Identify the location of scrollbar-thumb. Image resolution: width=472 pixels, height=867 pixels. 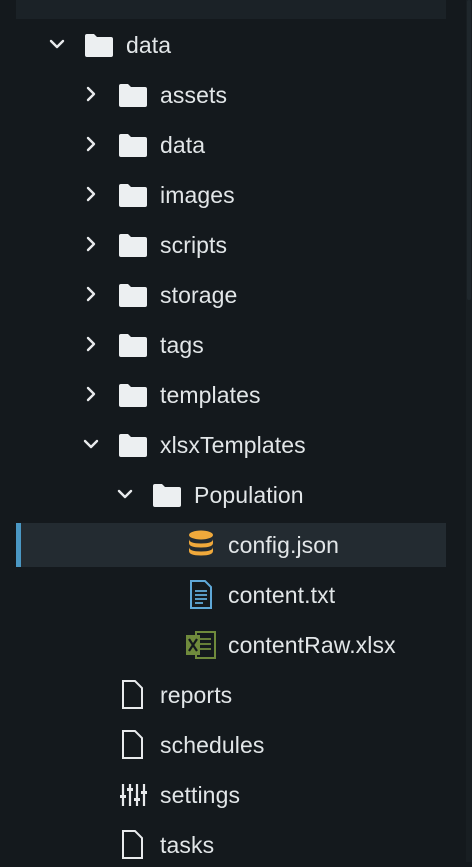
(469, 150).